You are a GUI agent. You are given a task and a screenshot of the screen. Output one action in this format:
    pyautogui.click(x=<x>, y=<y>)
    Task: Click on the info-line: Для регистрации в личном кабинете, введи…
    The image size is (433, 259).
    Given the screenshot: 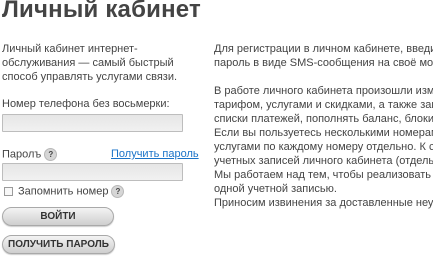 What is the action you would take?
    pyautogui.click(x=323, y=49)
    